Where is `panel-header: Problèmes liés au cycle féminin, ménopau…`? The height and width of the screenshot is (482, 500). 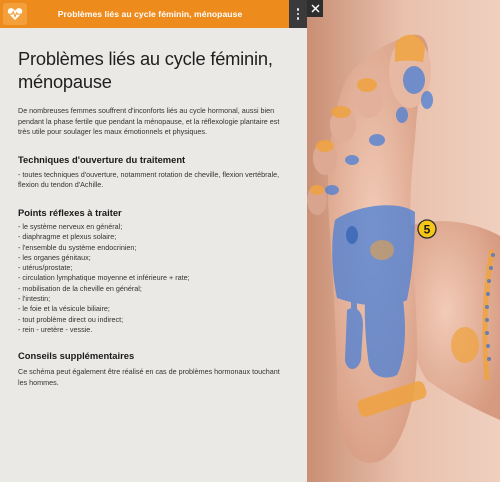 panel-header: Problèmes liés au cycle féminin, ménopau… is located at coordinates (144, 14).